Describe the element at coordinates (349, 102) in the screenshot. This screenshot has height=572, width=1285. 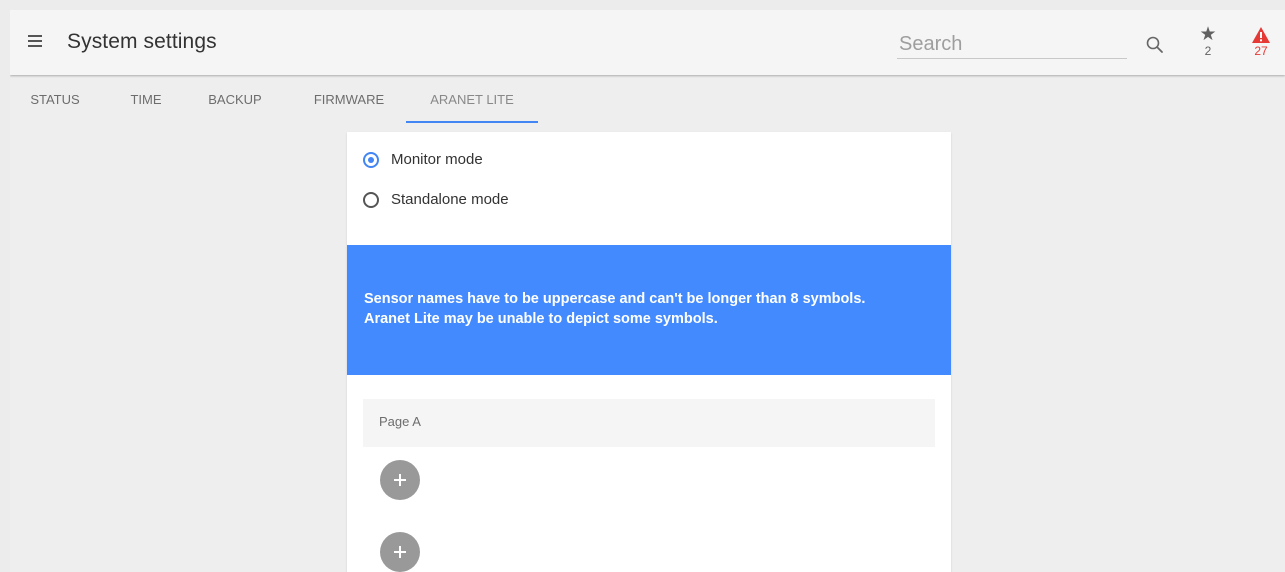
I see `tab-firmware: FIRMWARE` at that location.